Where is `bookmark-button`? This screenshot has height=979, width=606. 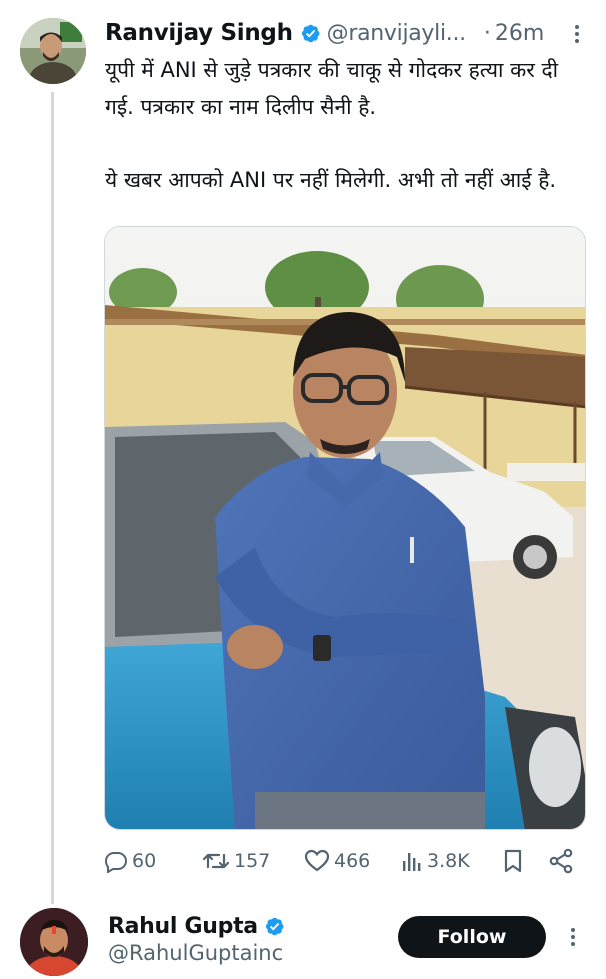
bookmark-button is located at coordinates (513, 861).